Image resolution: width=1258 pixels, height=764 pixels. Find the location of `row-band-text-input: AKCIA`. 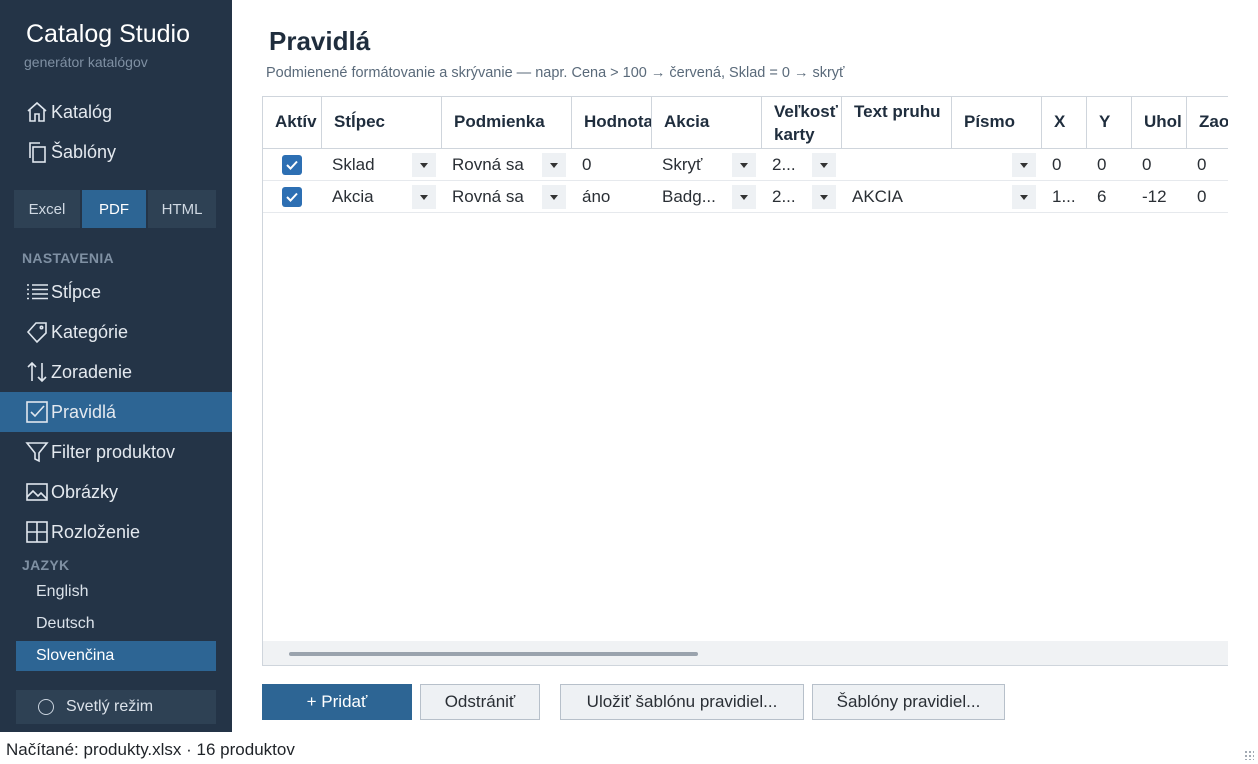

row-band-text-input: AKCIA is located at coordinates (897, 196).